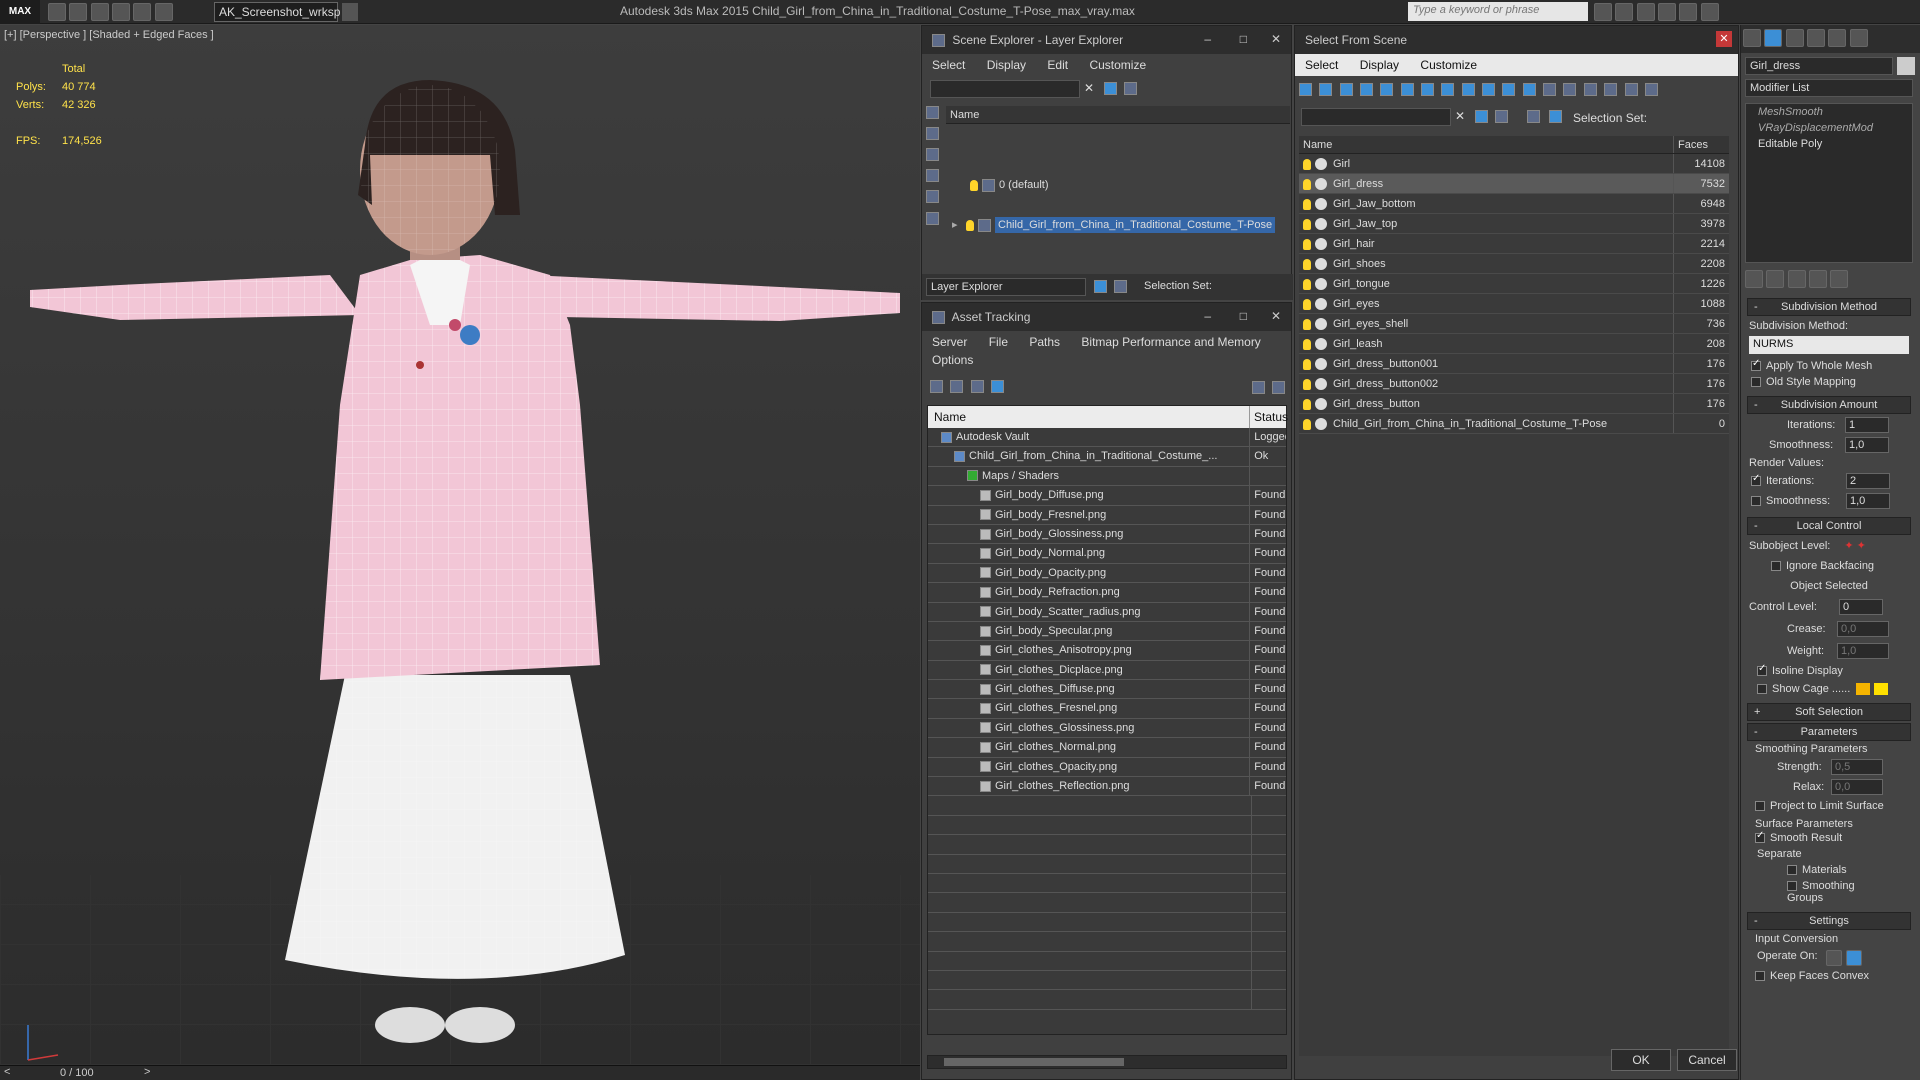  What do you see at coordinates (1481, 116) in the screenshot?
I see `filter-active-icon` at bounding box center [1481, 116].